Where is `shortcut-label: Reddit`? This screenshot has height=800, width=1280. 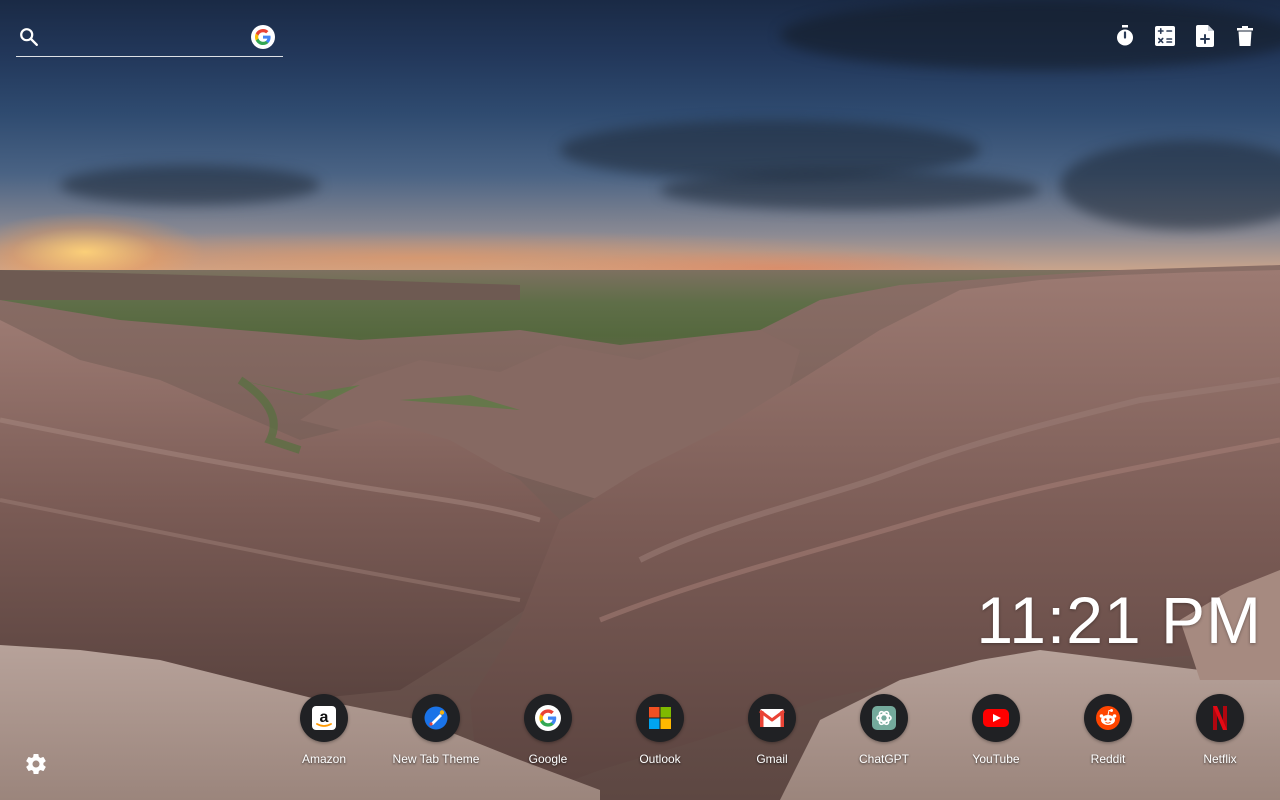
shortcut-label: Reddit is located at coordinates (1108, 759).